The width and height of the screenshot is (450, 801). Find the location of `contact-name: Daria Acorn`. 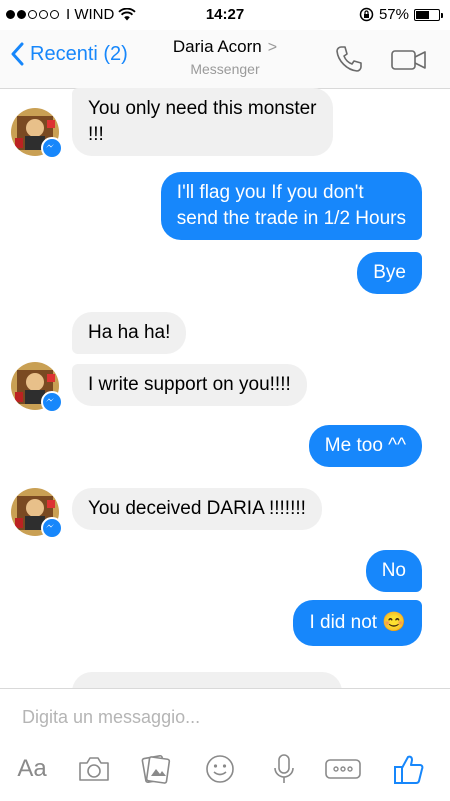

contact-name: Daria Acorn is located at coordinates (217, 46).